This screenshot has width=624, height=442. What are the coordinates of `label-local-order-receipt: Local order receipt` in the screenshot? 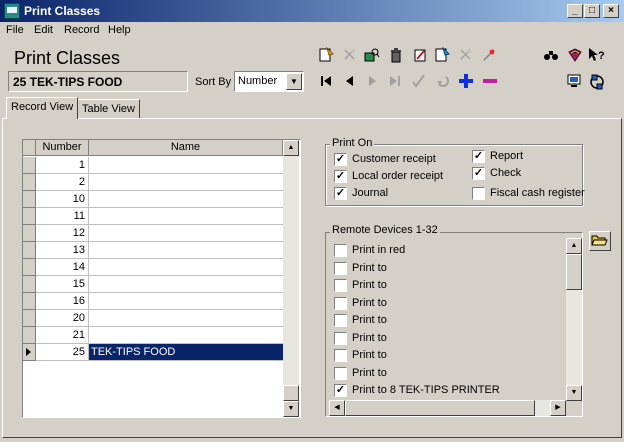 It's located at (397, 176).